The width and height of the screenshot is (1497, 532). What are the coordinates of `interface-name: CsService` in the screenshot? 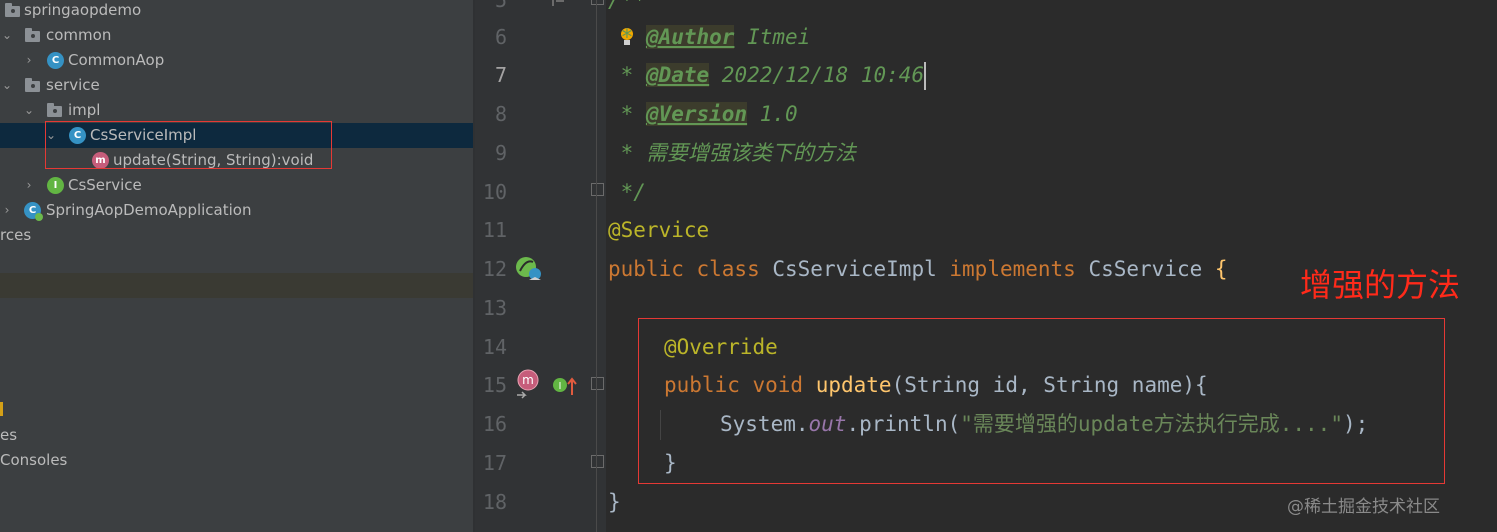 It's located at (1151, 269).